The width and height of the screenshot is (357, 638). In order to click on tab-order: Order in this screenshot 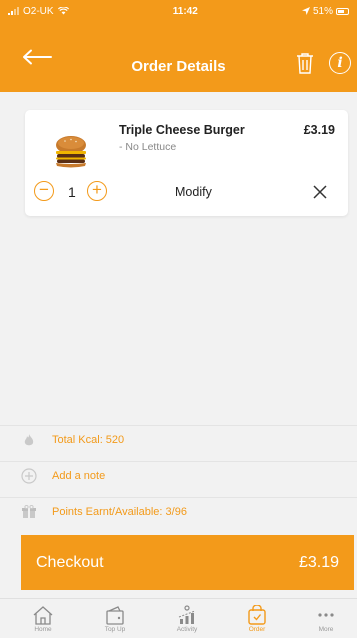, I will do `click(257, 619)`.